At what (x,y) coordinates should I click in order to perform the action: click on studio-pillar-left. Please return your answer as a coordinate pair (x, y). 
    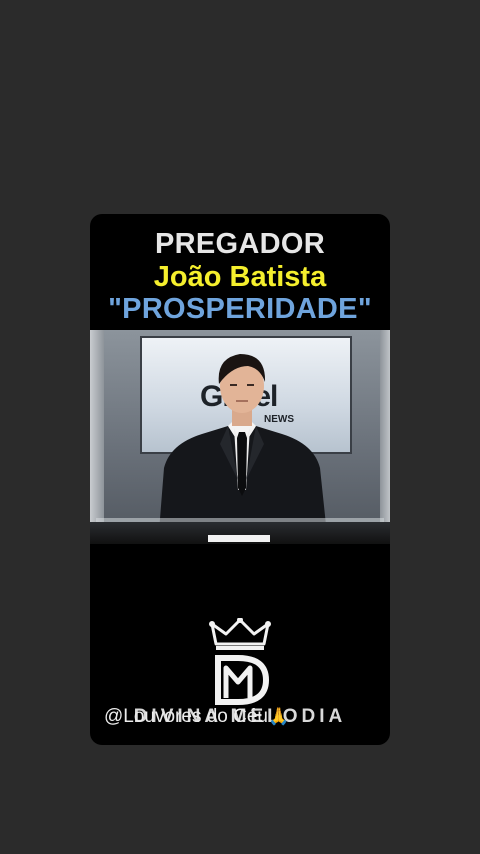
    Looking at the image, I should click on (97, 437).